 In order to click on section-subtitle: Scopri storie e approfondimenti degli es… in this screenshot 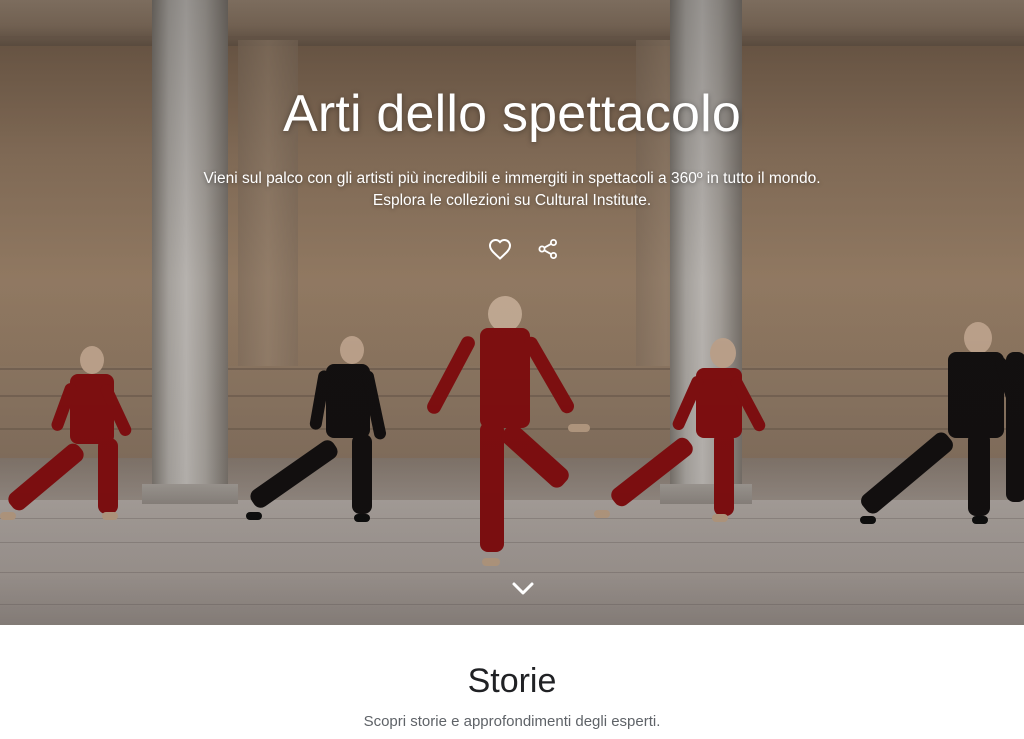, I will do `click(512, 721)`.